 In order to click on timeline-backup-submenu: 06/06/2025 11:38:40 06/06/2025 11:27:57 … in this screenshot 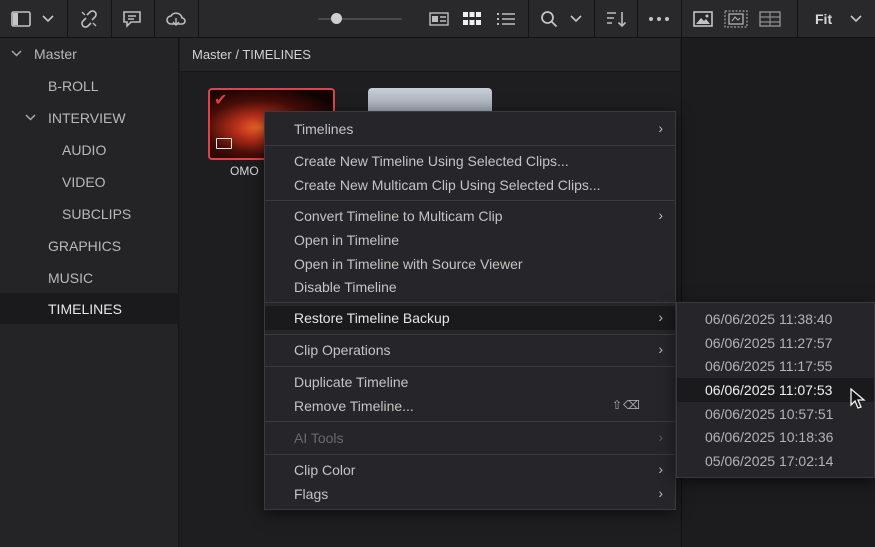, I will do `click(775, 390)`.